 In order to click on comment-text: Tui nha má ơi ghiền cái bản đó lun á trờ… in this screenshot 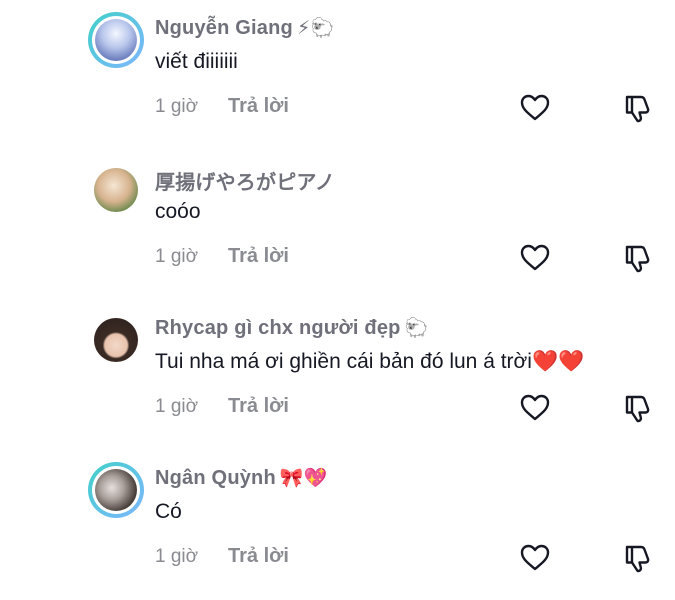, I will do `click(370, 361)`.